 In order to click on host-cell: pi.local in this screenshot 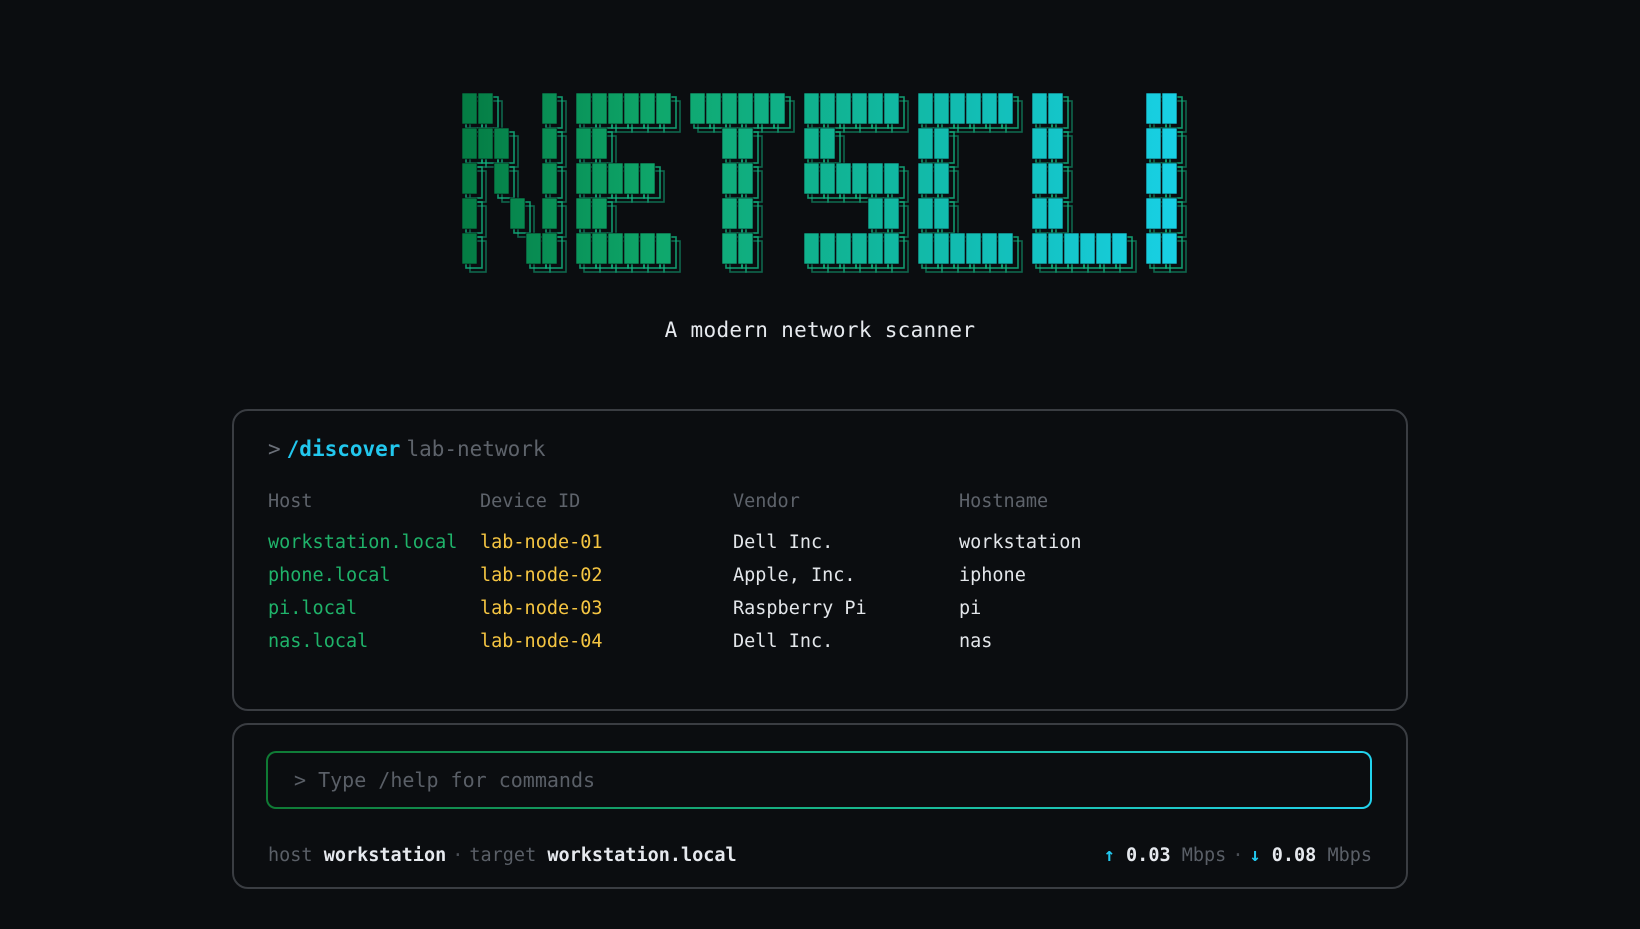, I will do `click(313, 608)`.